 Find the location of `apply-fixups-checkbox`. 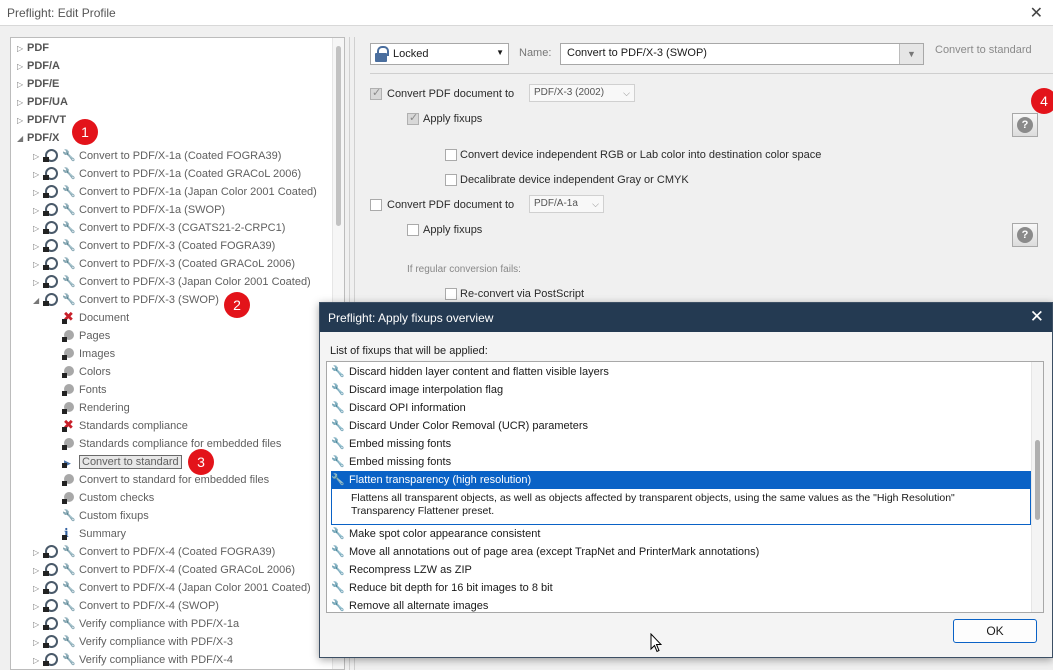

apply-fixups-checkbox is located at coordinates (413, 118).